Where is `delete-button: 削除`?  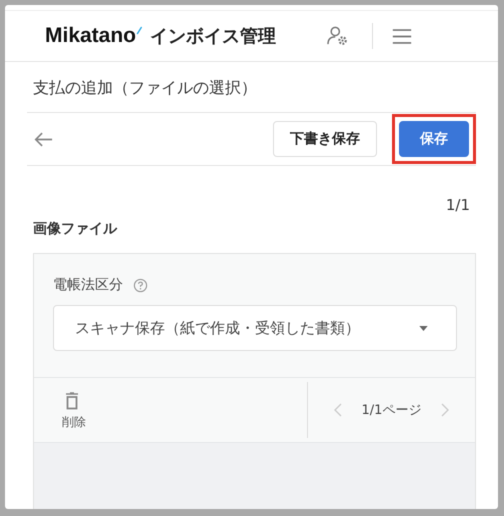
delete-button: 削除 is located at coordinates (171, 410).